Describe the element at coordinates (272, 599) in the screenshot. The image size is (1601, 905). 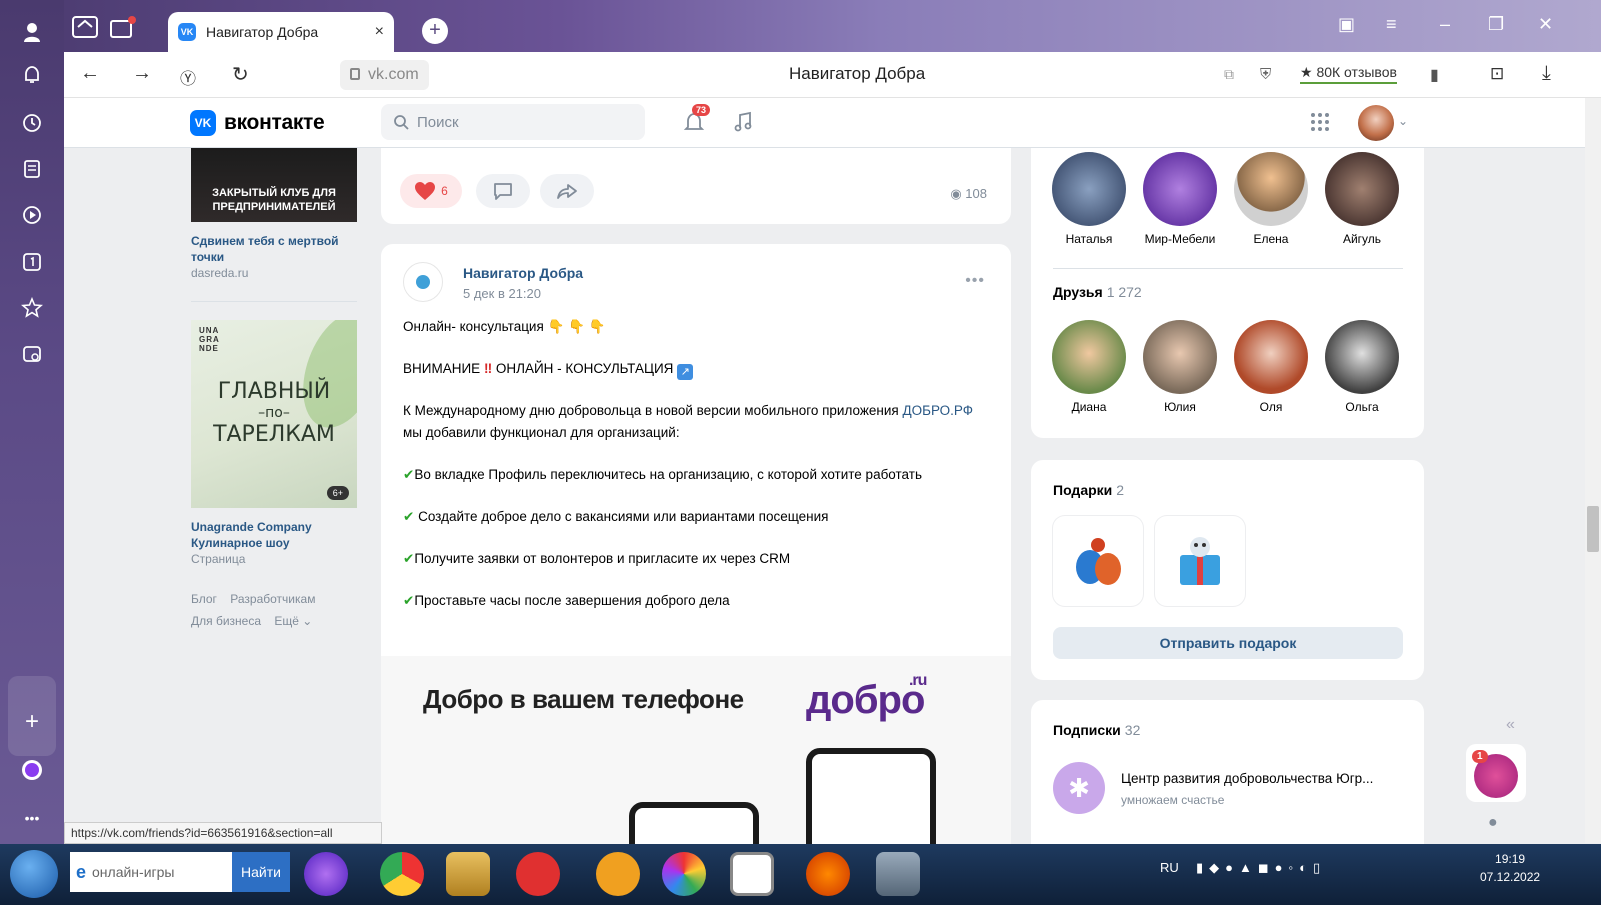
I see `footer-dev: Разработчикам` at that location.